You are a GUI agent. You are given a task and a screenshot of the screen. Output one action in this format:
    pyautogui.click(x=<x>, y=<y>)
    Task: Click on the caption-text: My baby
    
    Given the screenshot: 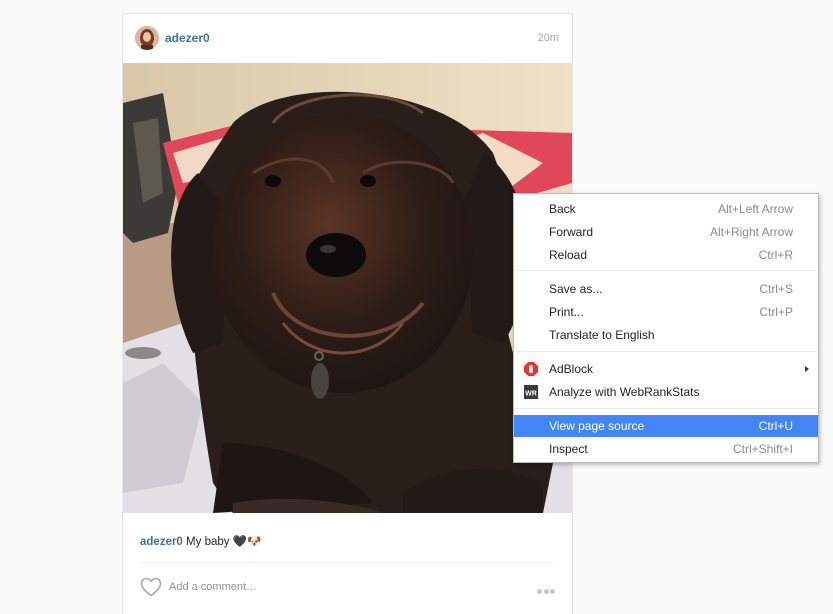 What is the action you would take?
    pyautogui.click(x=208, y=542)
    